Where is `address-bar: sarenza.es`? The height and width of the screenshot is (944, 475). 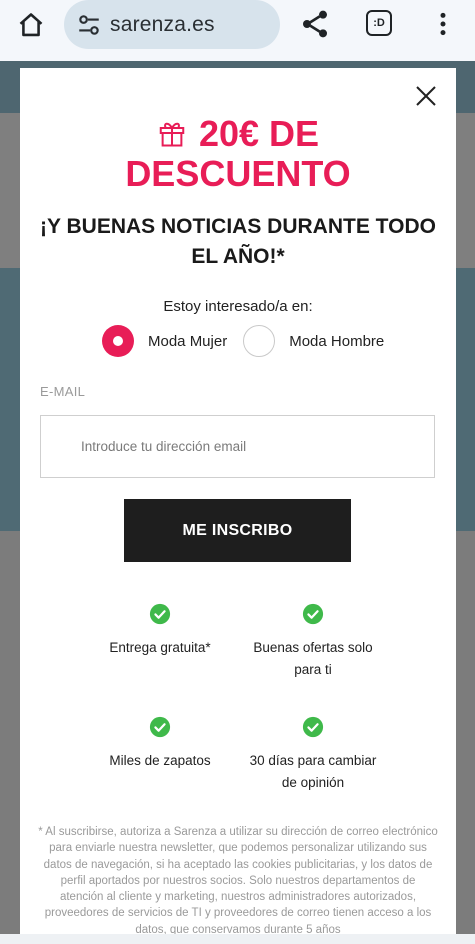 address-bar: sarenza.es is located at coordinates (172, 24).